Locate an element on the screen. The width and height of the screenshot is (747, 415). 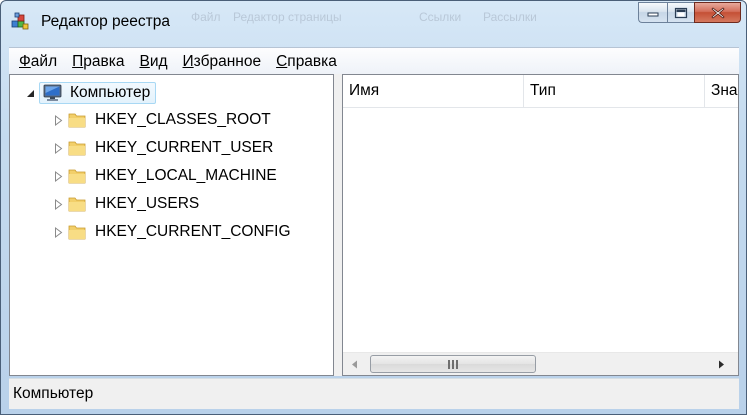
menu-view: Вид is located at coordinates (153, 62).